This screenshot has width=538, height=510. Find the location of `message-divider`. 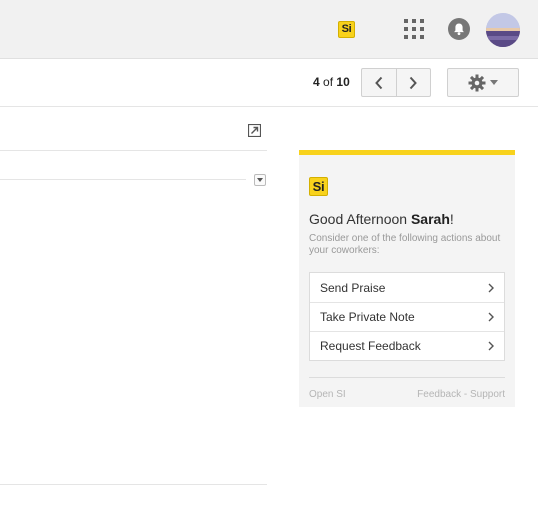

message-divider is located at coordinates (133, 150).